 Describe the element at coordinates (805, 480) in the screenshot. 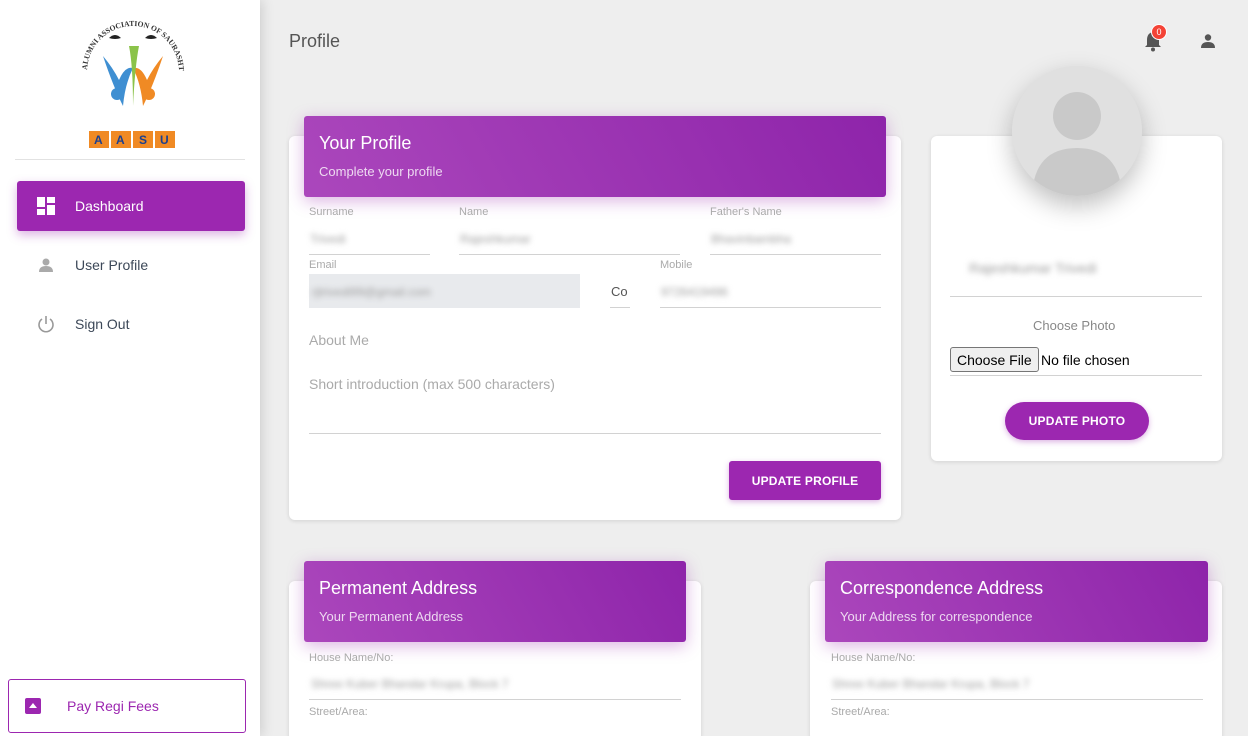

I see `update-profile-button: UPDATE PROFILE` at that location.